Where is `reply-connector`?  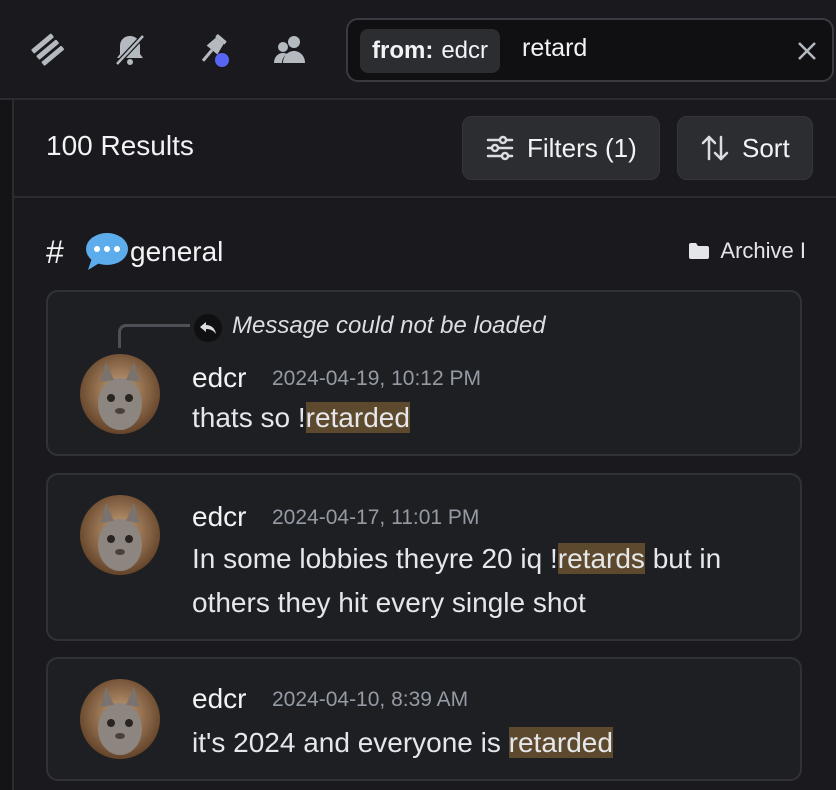
reply-connector is located at coordinates (154, 336).